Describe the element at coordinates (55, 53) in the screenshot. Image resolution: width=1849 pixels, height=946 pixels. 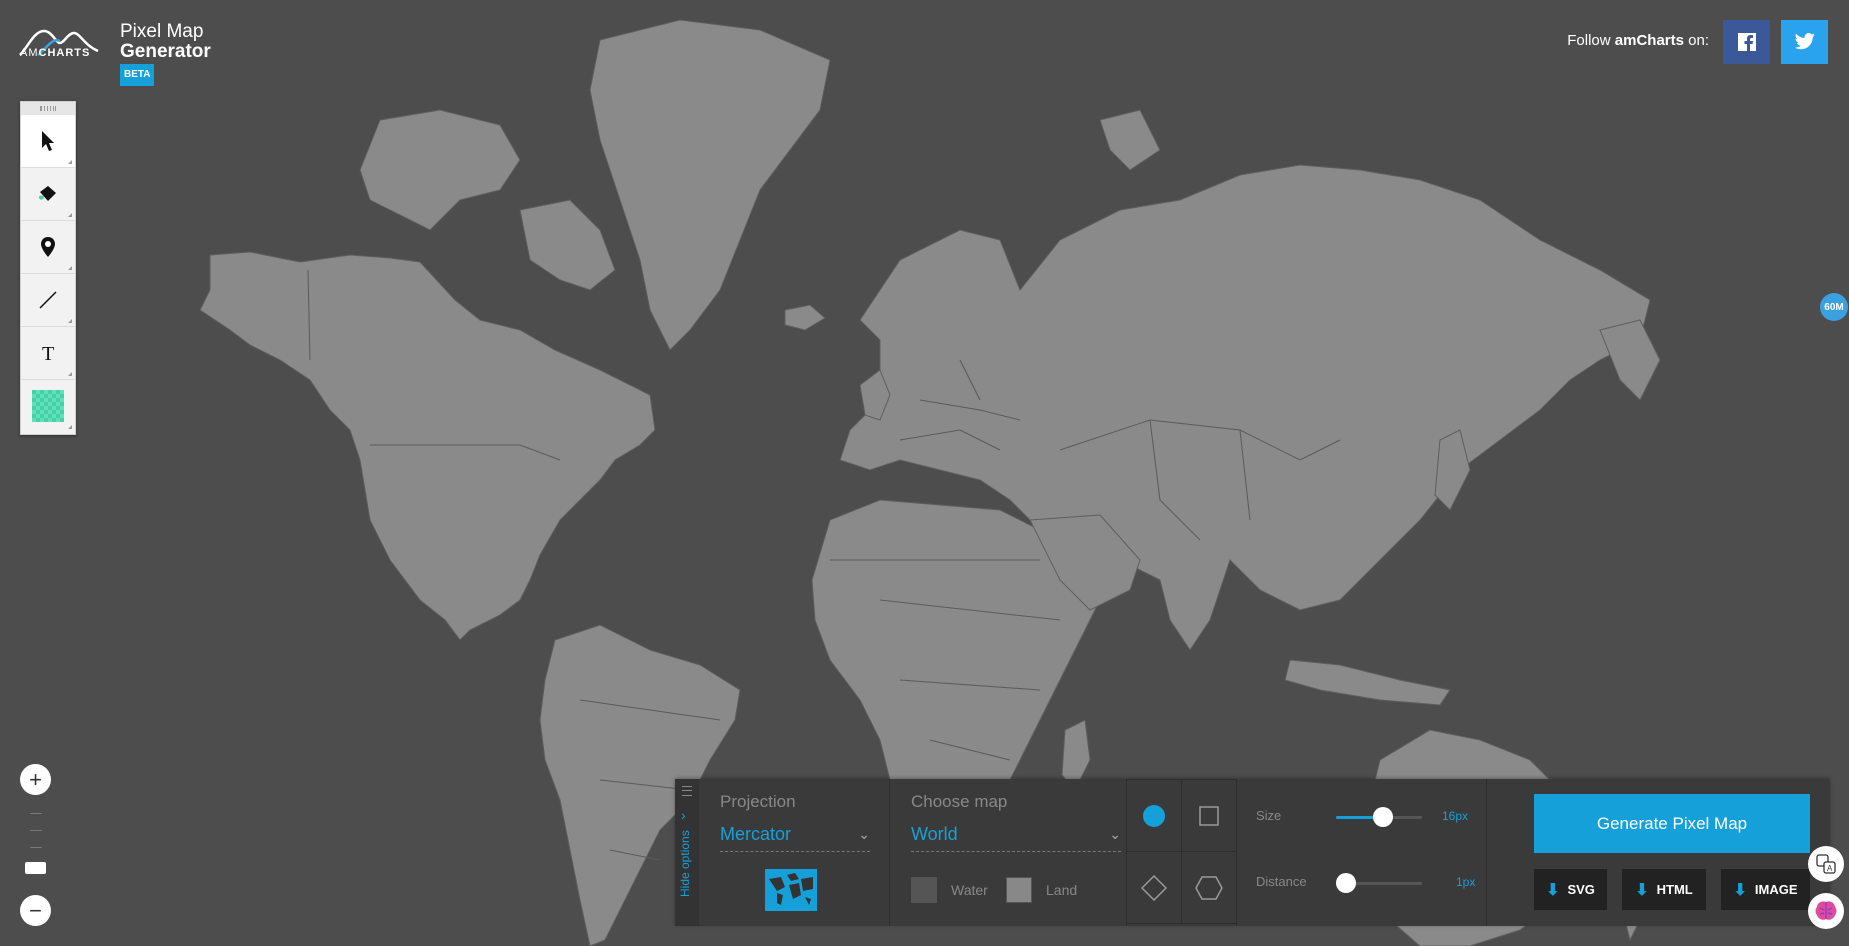
I see `logo-text: AMCHARTS` at that location.